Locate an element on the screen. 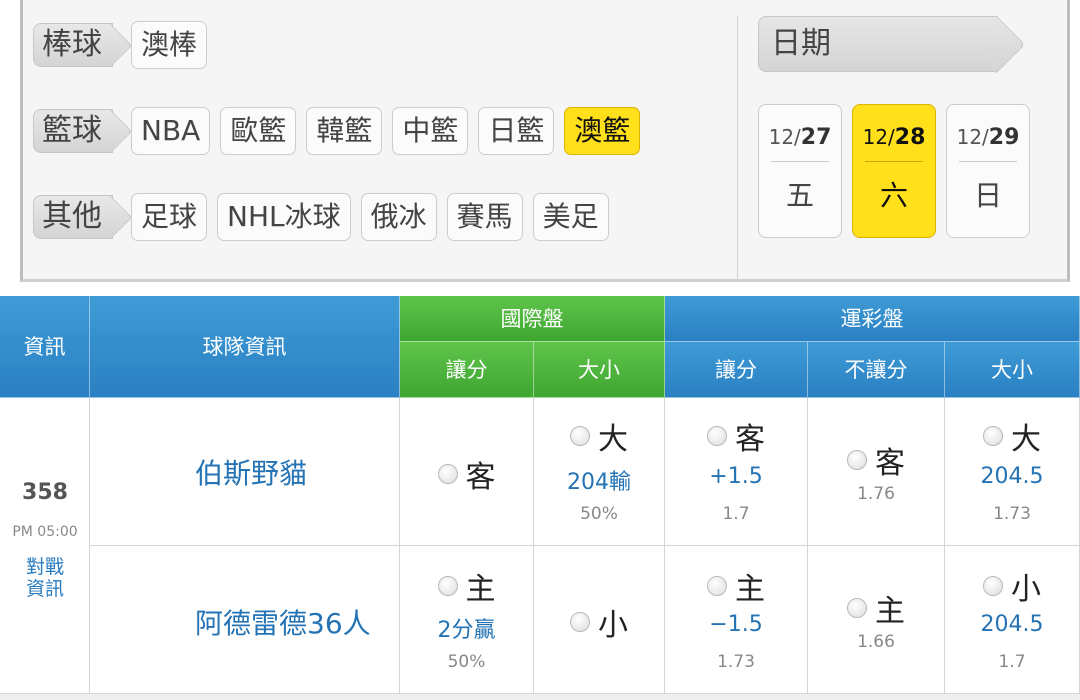  header-intl-spread: 讓分 is located at coordinates (467, 370).